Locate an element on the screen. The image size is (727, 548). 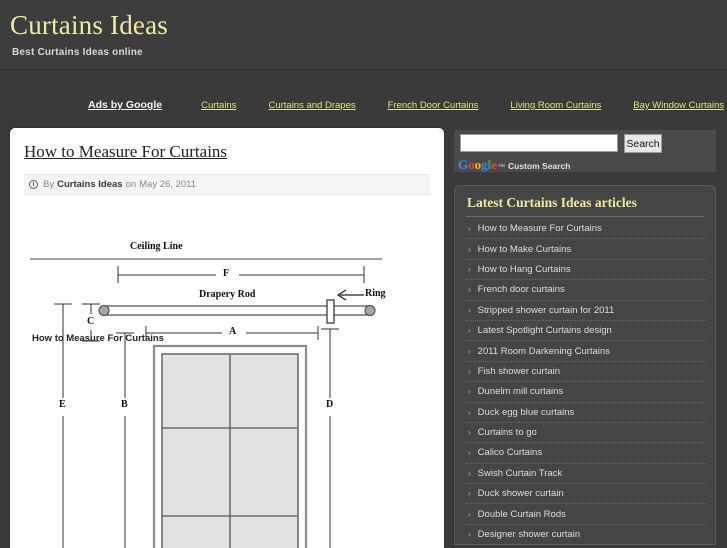
list-item-label: Duck egg blue curtains is located at coordinates (526, 412).